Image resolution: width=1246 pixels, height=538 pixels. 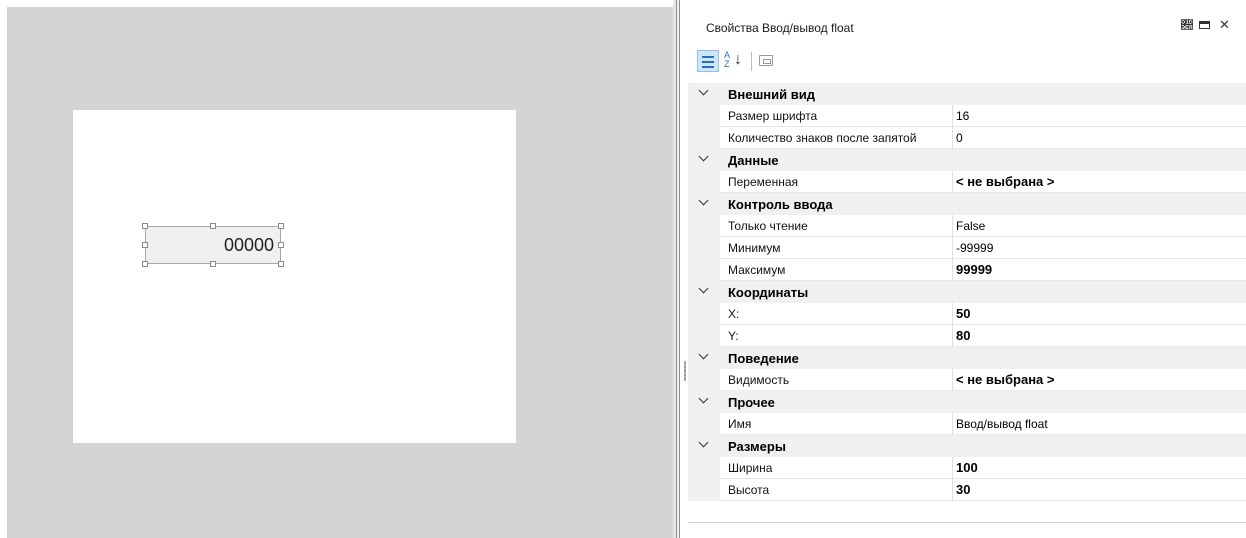 I want to click on property-value: 100, so click(x=967, y=467).